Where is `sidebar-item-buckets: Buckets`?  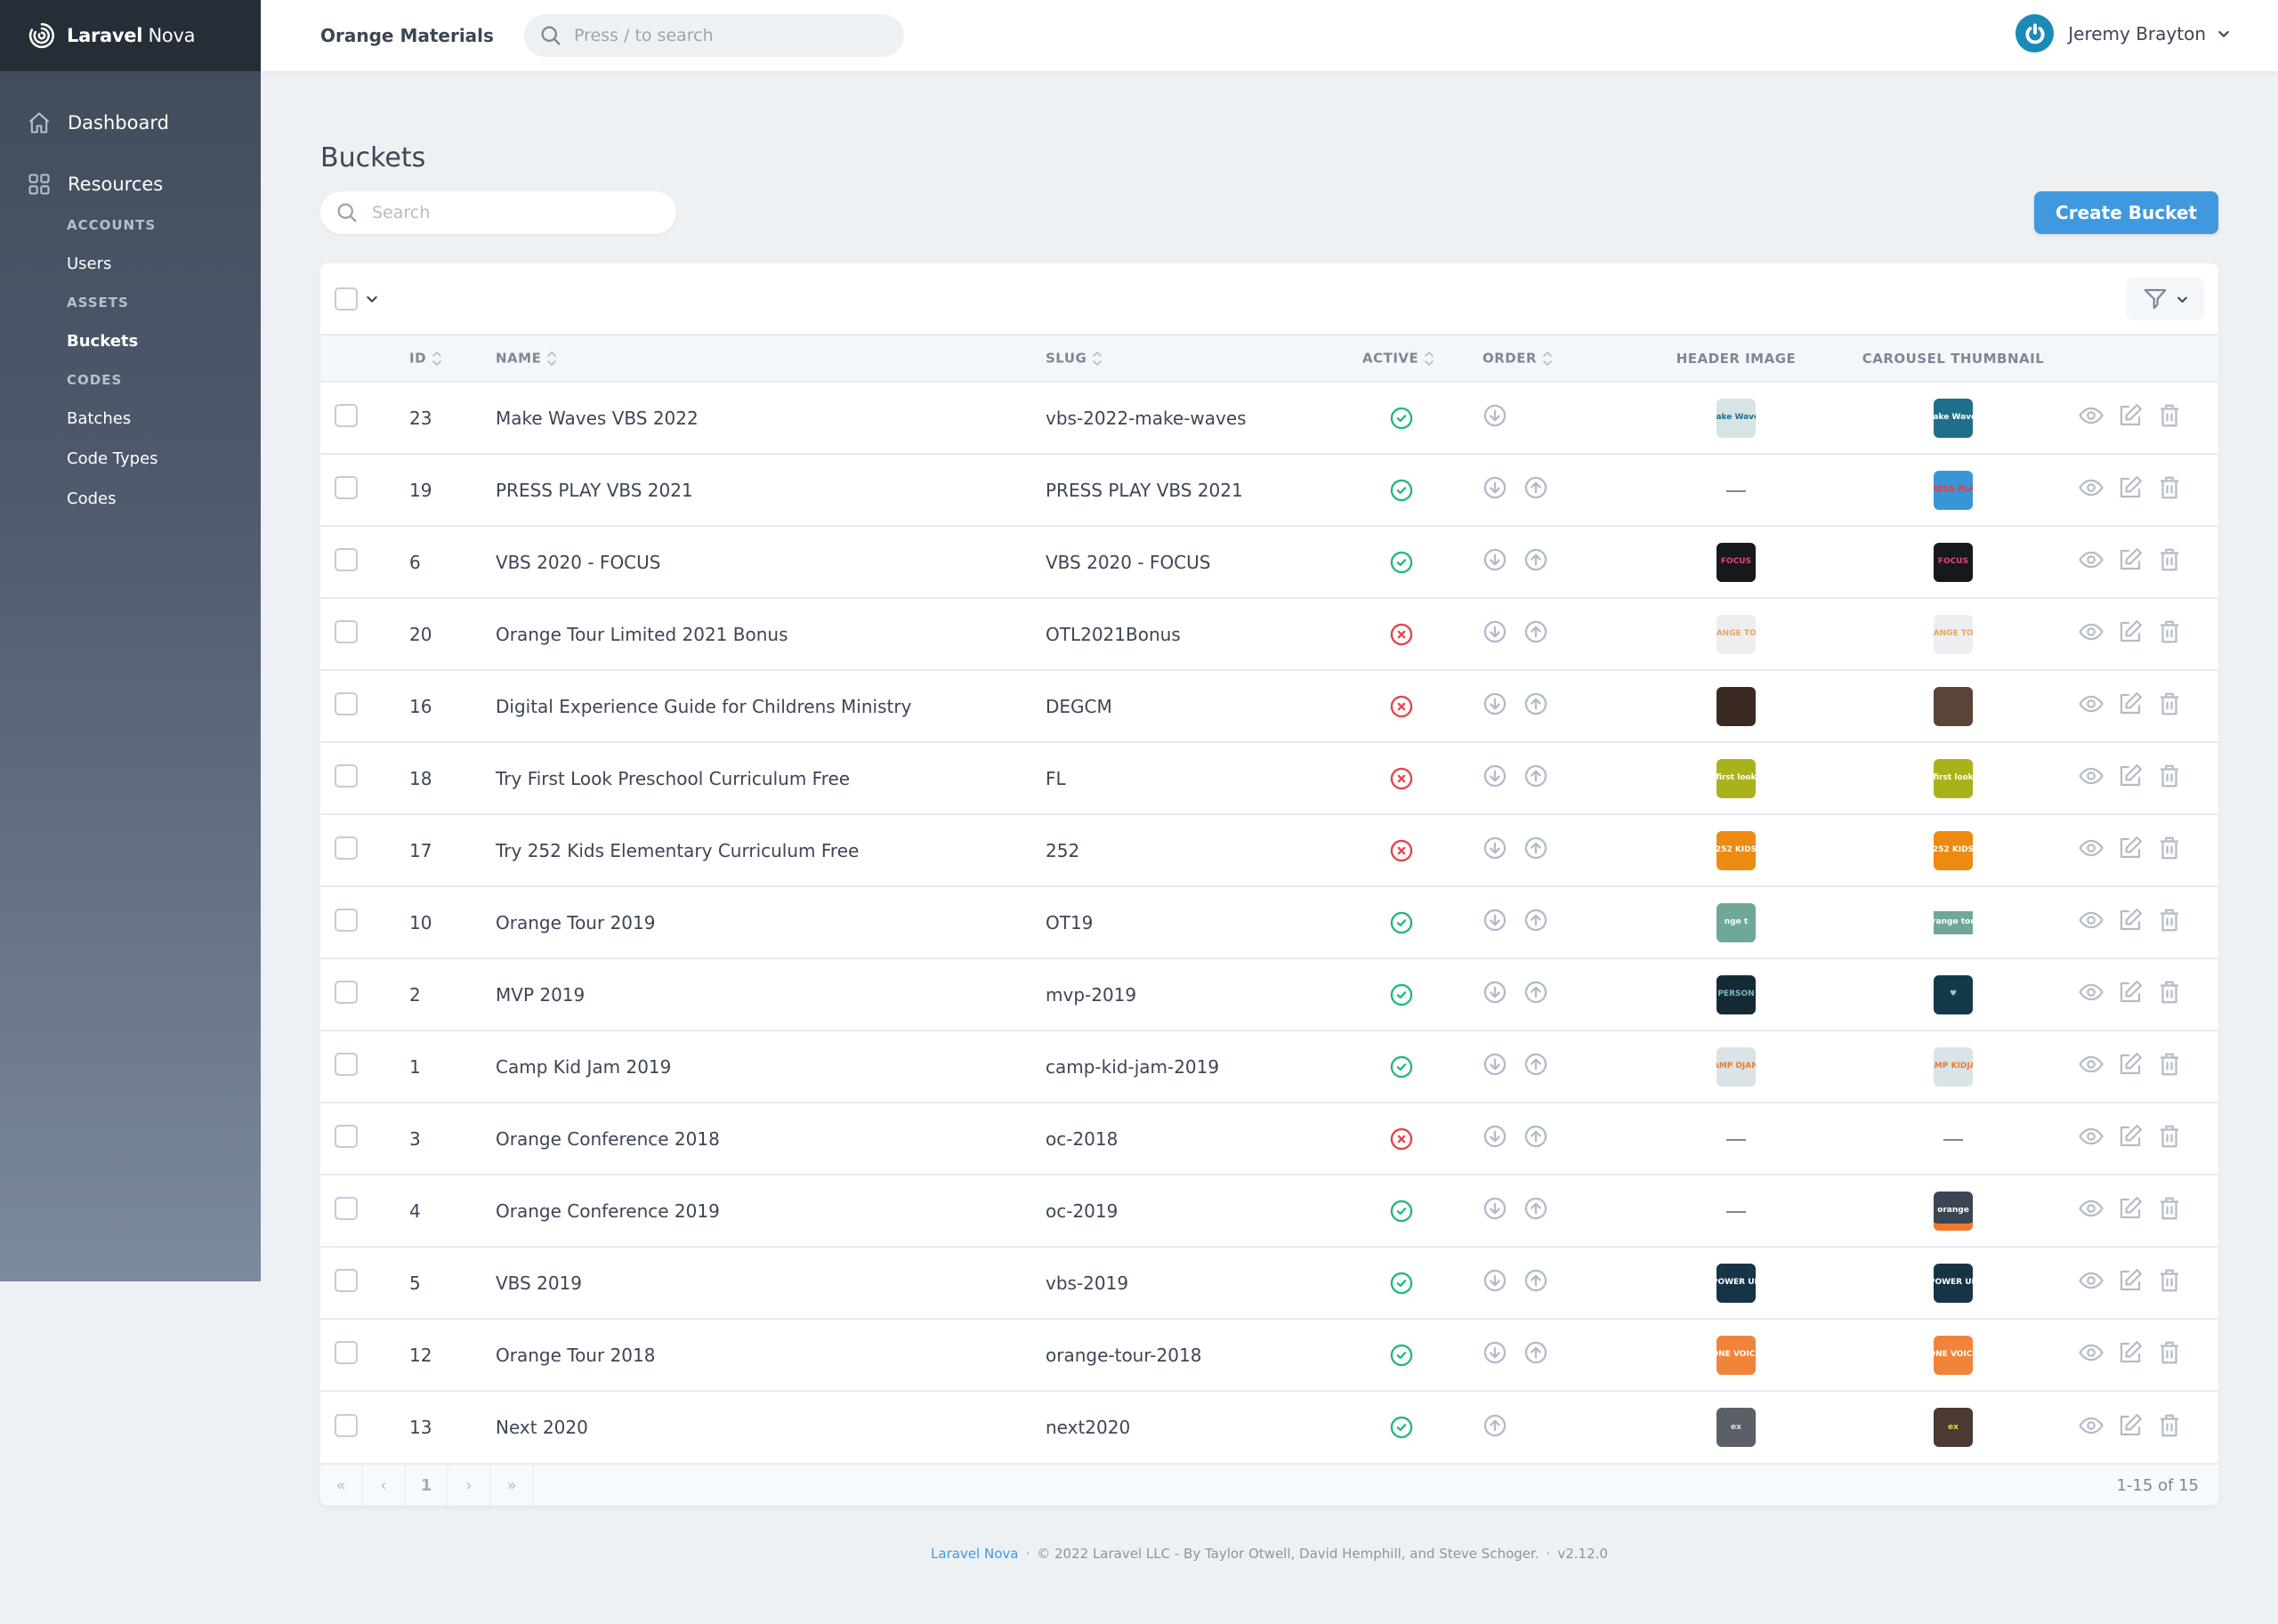
sidebar-item-buckets: Buckets is located at coordinates (164, 341).